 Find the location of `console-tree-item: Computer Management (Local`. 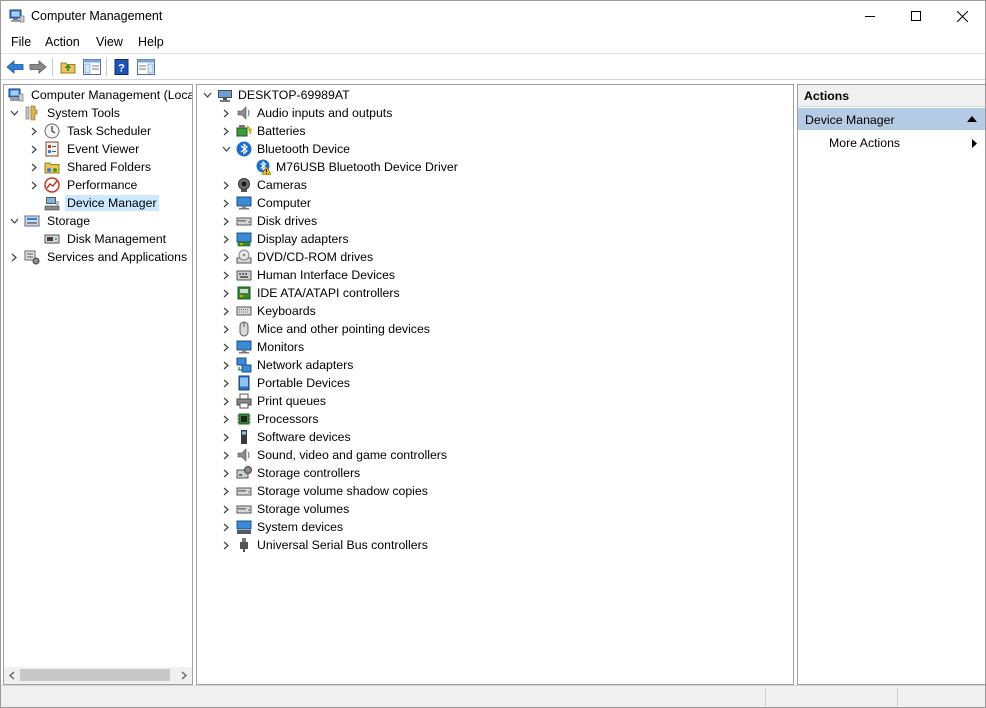

console-tree-item: Computer Management (Local is located at coordinates (99, 95).